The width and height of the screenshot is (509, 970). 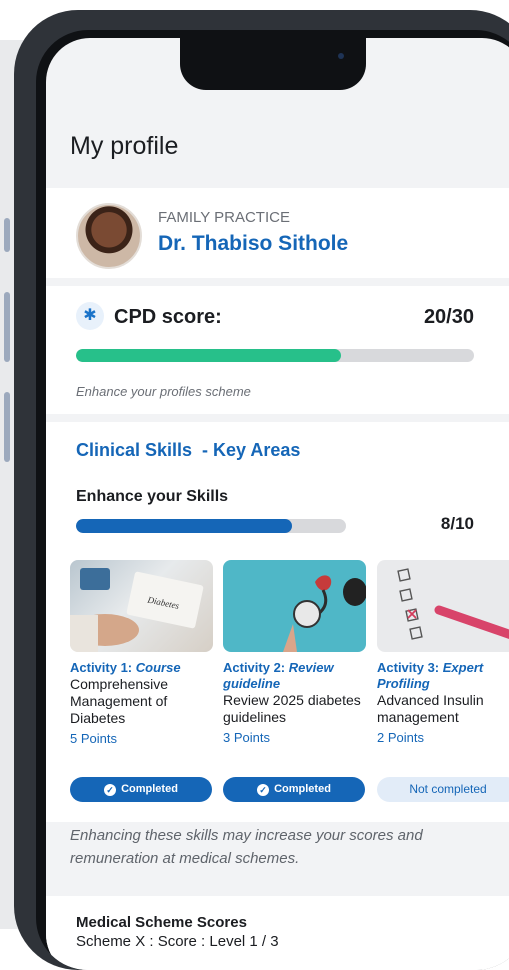 I want to click on page-title: My profile, so click(x=124, y=146).